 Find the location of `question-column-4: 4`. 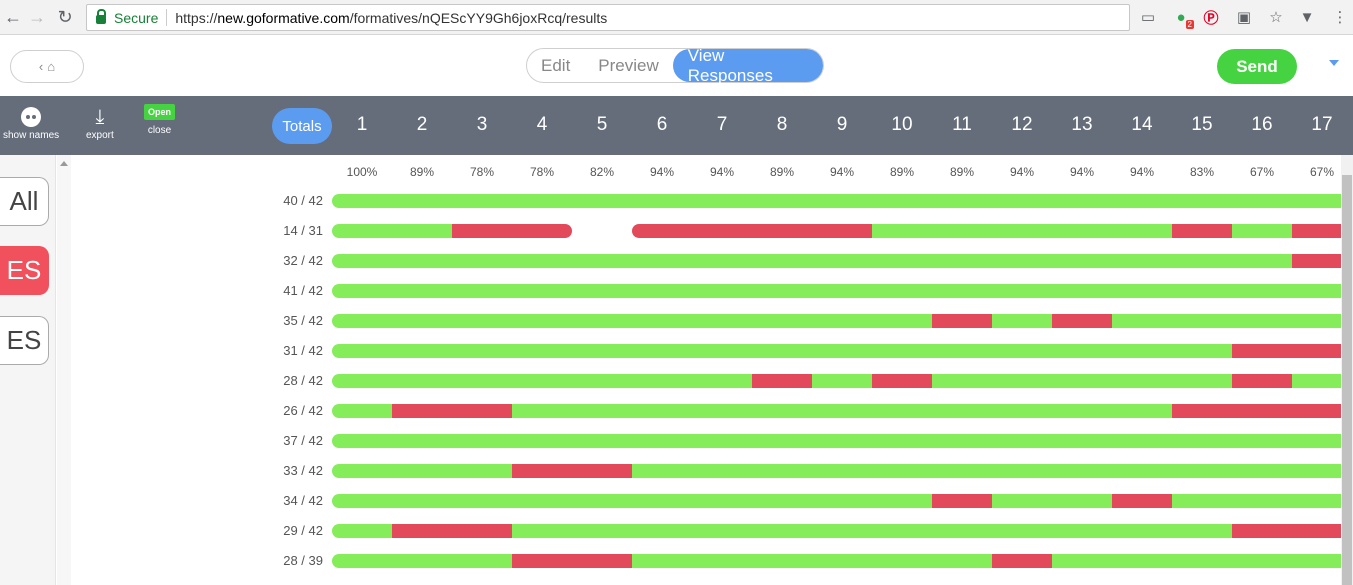

question-column-4: 4 is located at coordinates (542, 125).